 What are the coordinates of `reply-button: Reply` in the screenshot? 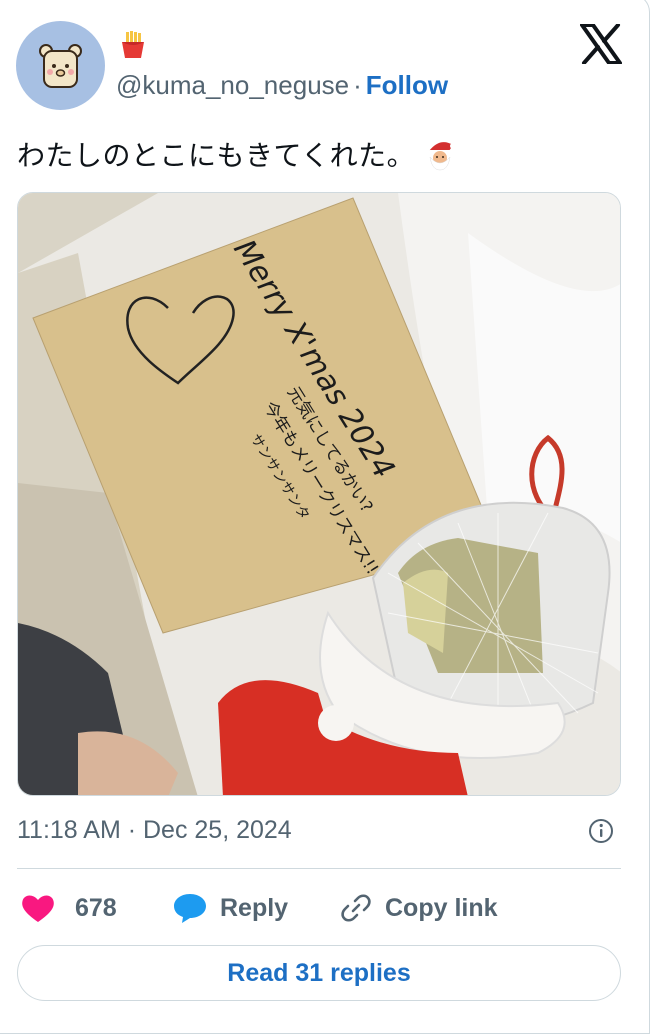 It's located at (230, 908).